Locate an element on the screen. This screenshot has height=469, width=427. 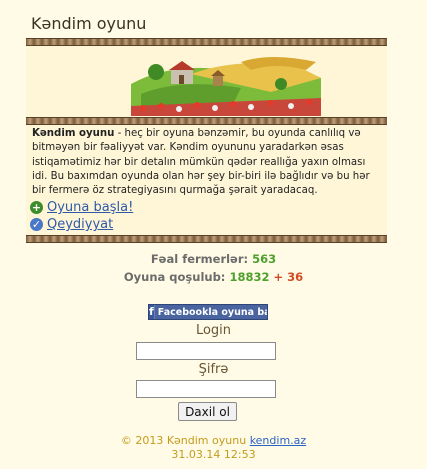
game-name: Kəndim oyunu is located at coordinates (73, 133).